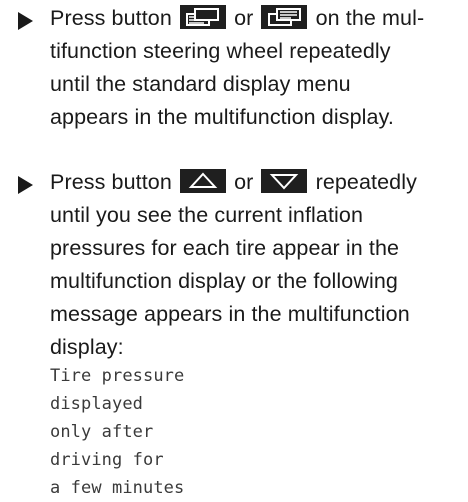 This screenshot has width=468, height=502. I want to click on arrow-up-icon, so click(203, 180).